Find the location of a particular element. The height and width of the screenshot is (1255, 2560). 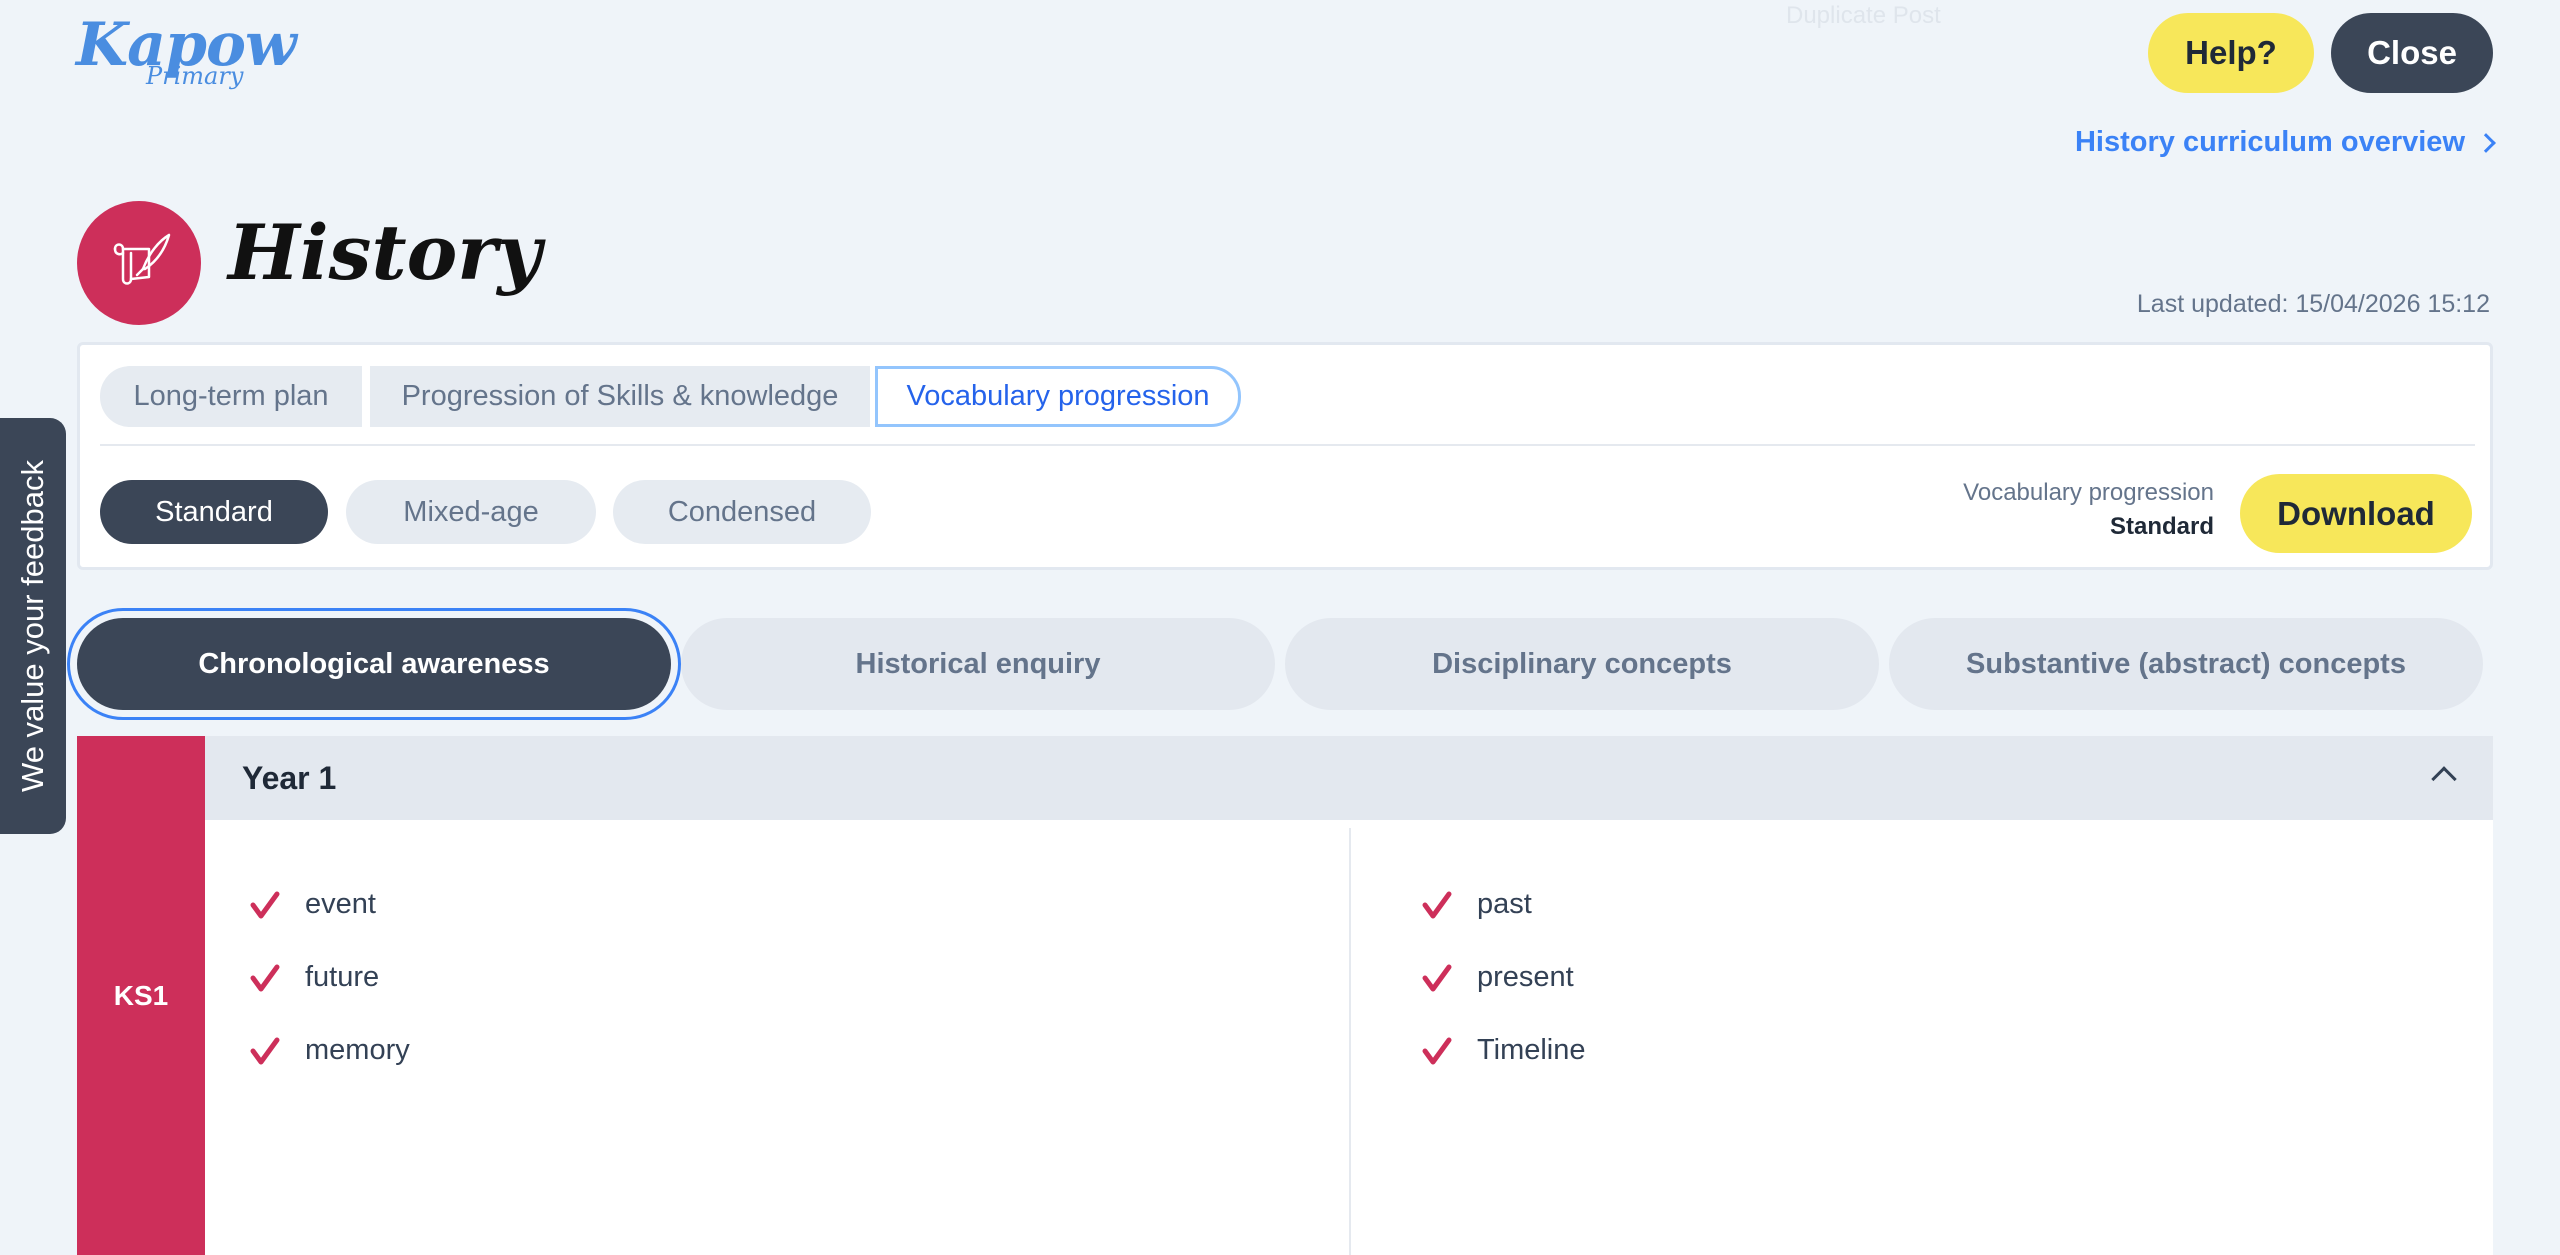

curriculum-overview-link: History curriculum overview is located at coordinates (2285, 142).